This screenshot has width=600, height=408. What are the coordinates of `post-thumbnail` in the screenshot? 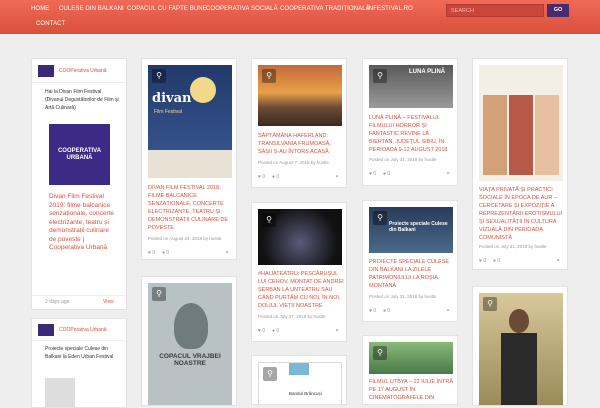 It's located at (60, 392).